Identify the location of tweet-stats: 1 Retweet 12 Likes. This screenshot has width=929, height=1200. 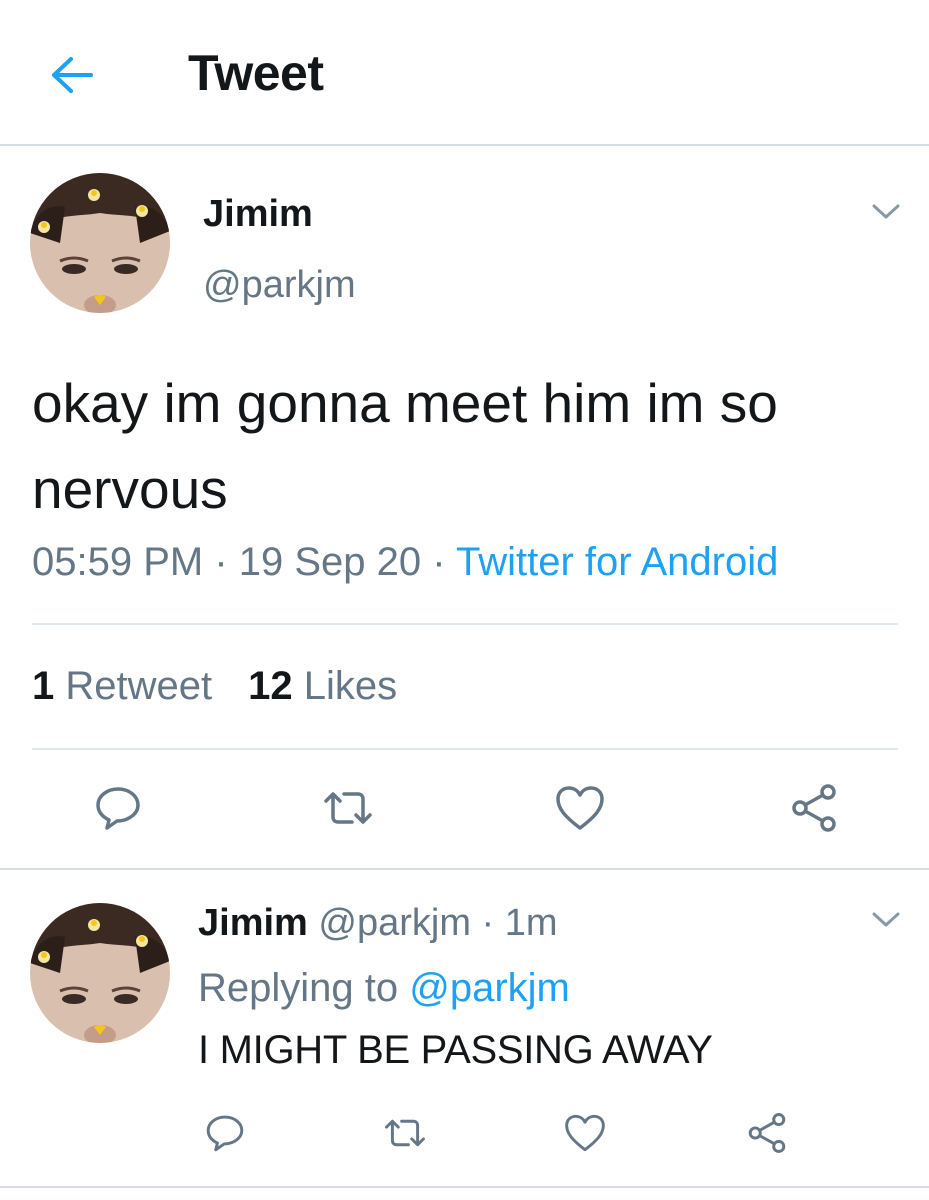
(214, 686).